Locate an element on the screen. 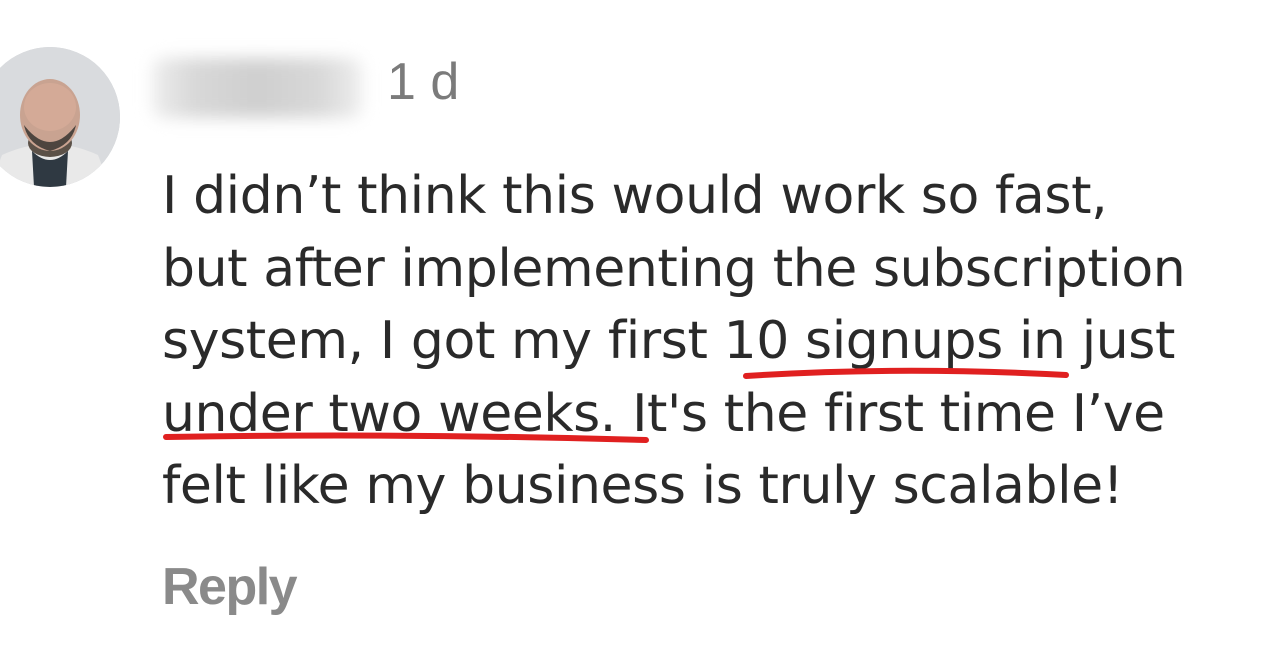 The height and width of the screenshot is (653, 1265). reply-button: Reply is located at coordinates (230, 587).